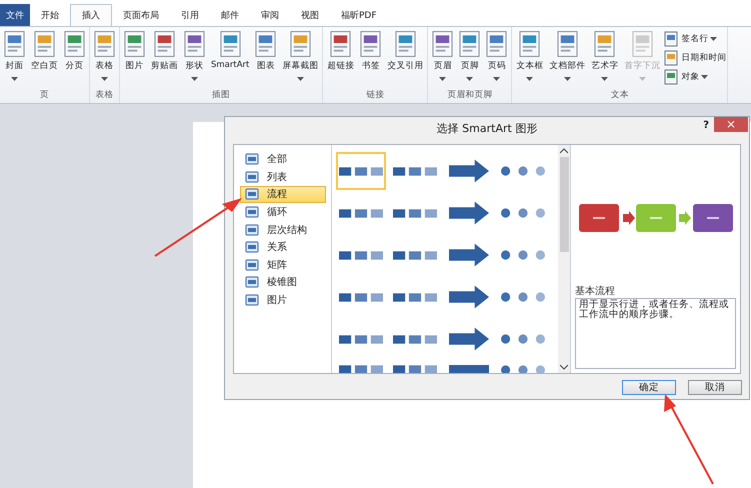 The image size is (751, 488). What do you see at coordinates (283, 177) in the screenshot?
I see `category-item: 列表` at bounding box center [283, 177].